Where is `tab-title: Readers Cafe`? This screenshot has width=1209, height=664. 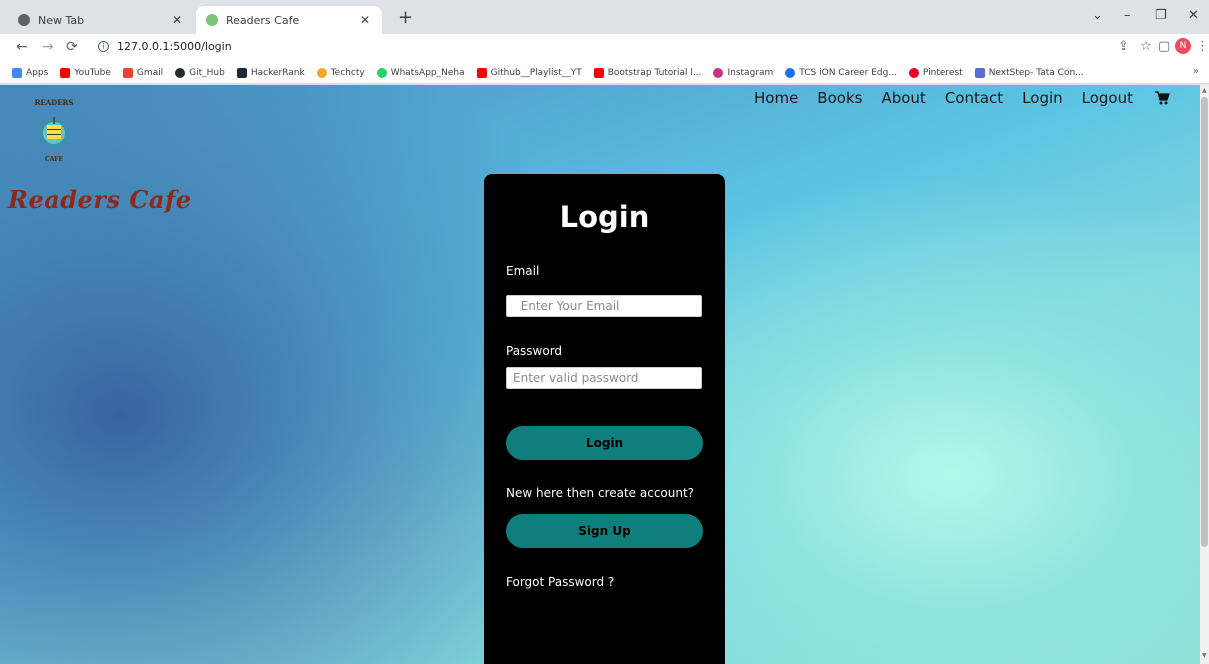 tab-title: Readers Cafe is located at coordinates (263, 20).